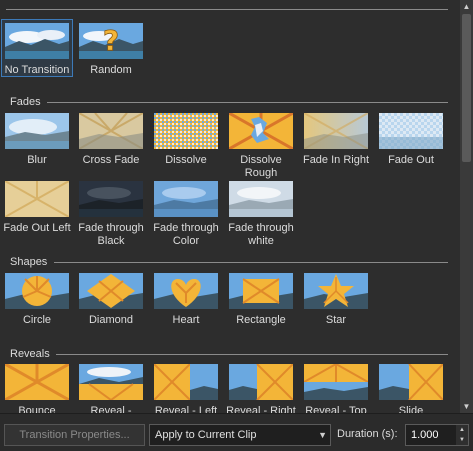  I want to click on tile-dissolve-rough: Dissolve Rough, so click(261, 145).